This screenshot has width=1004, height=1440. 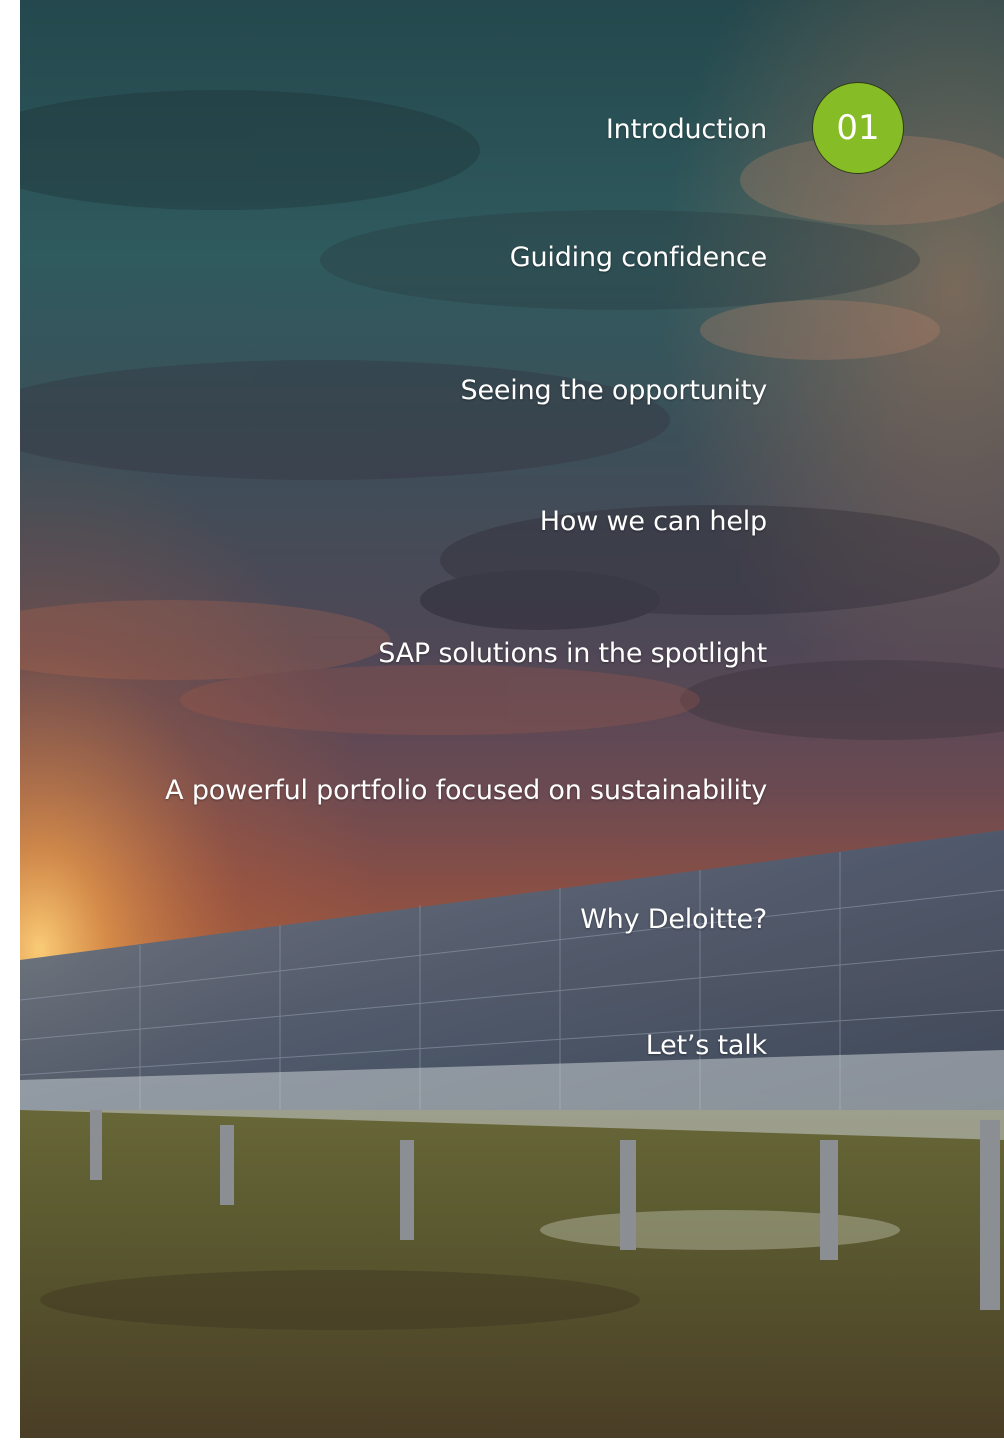 What do you see at coordinates (572, 654) in the screenshot?
I see `toc-item-sap-solutions: SAP solutions in the spotlight` at bounding box center [572, 654].